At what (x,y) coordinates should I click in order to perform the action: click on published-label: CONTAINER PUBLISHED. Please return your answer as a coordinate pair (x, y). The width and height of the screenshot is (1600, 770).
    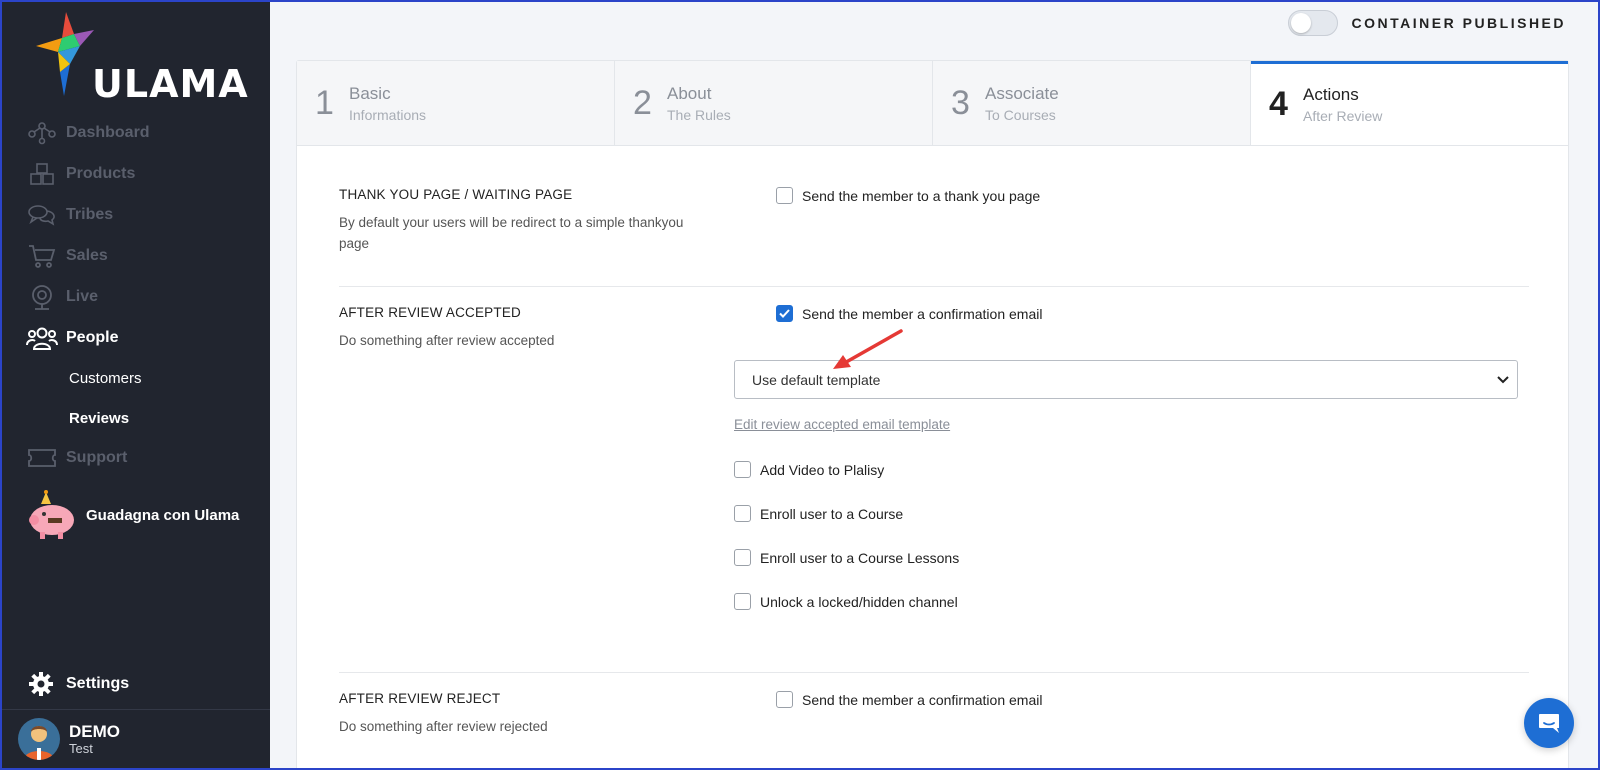
    Looking at the image, I should click on (1458, 23).